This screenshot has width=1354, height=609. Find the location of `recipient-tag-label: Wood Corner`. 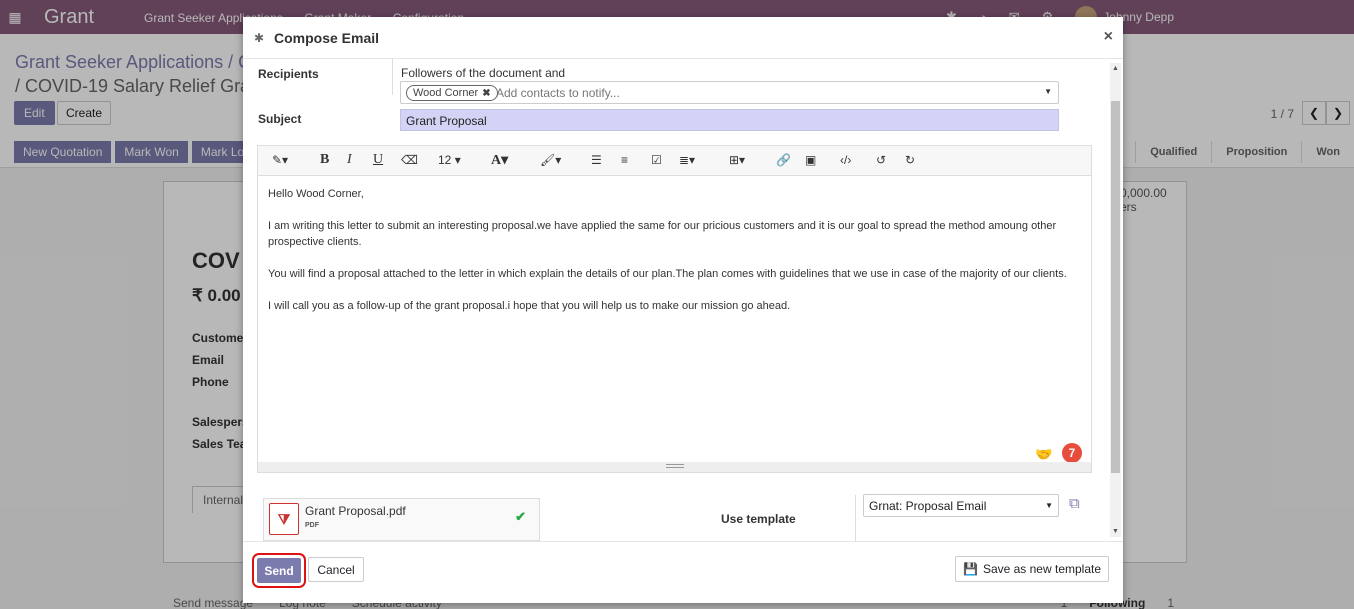

recipient-tag-label: Wood Corner is located at coordinates (446, 93).